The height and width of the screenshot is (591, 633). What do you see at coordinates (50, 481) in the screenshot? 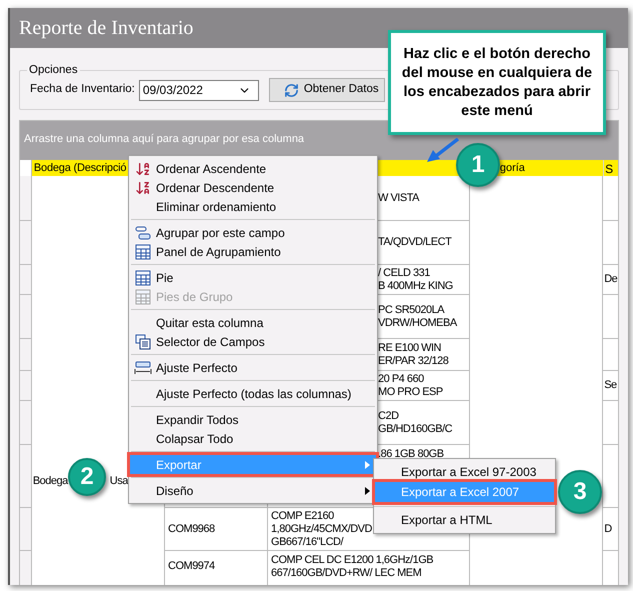
I see `cell-text: Bodega` at bounding box center [50, 481].